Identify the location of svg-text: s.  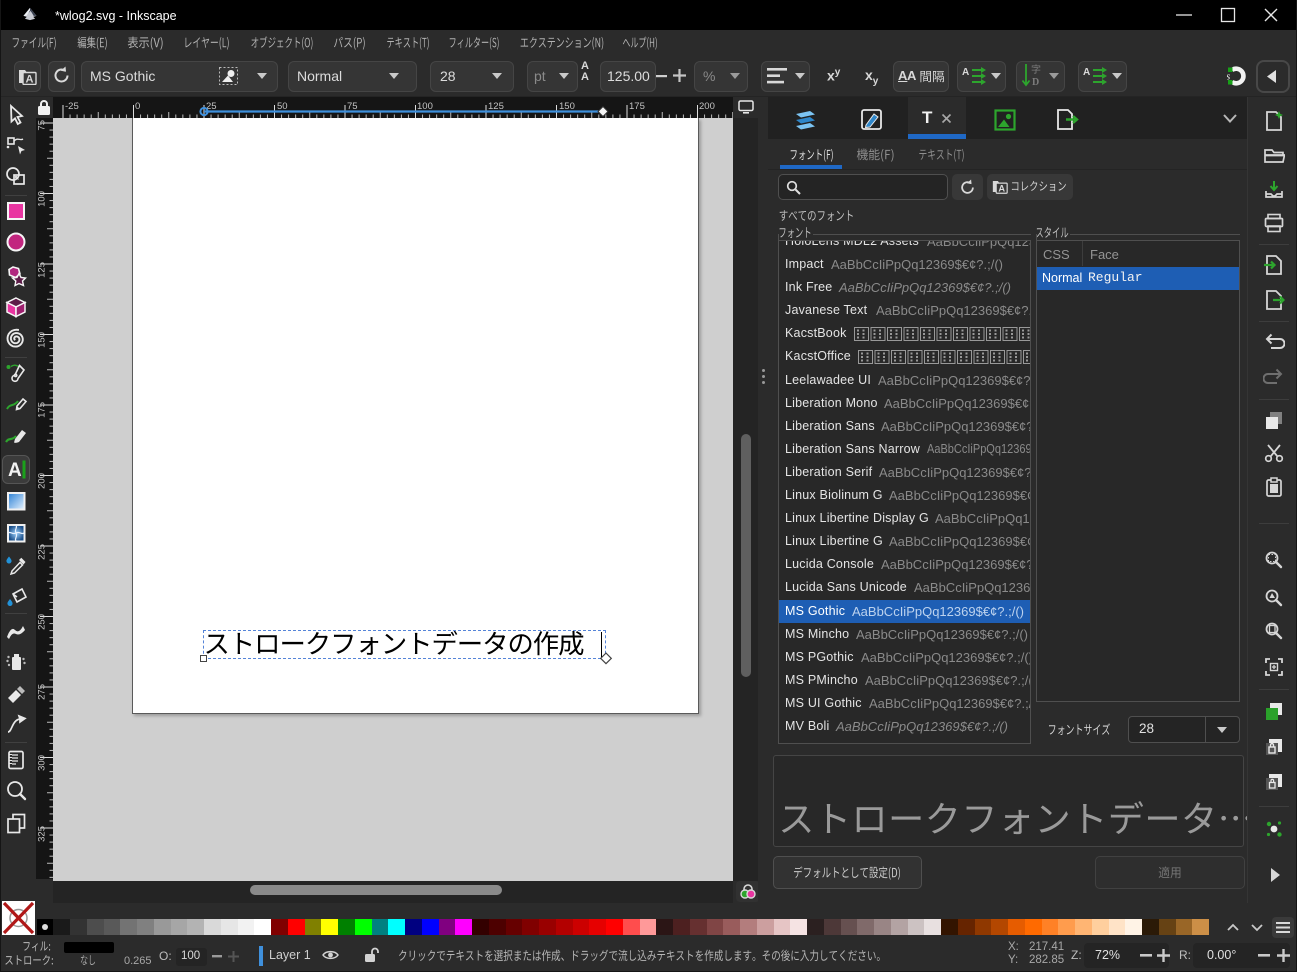
(1228, 77).